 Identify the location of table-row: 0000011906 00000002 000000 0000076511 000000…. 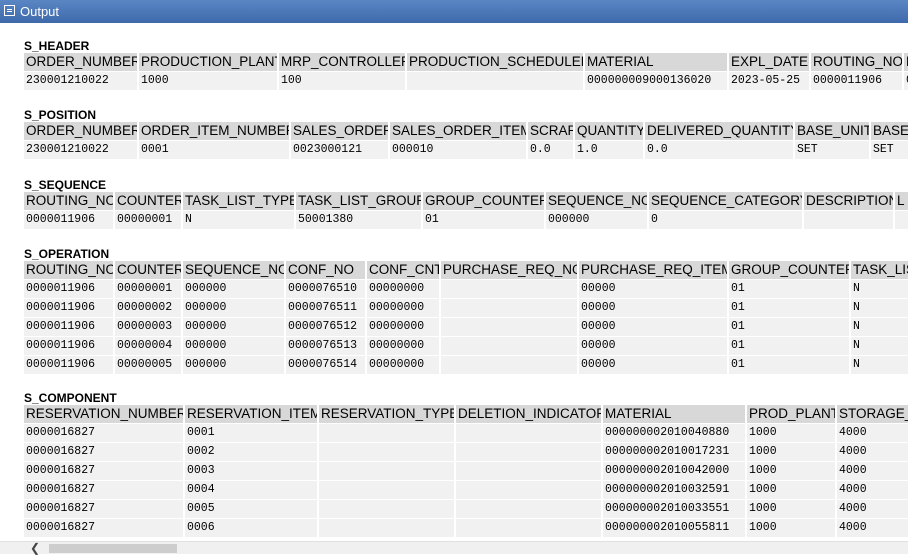
(466, 308).